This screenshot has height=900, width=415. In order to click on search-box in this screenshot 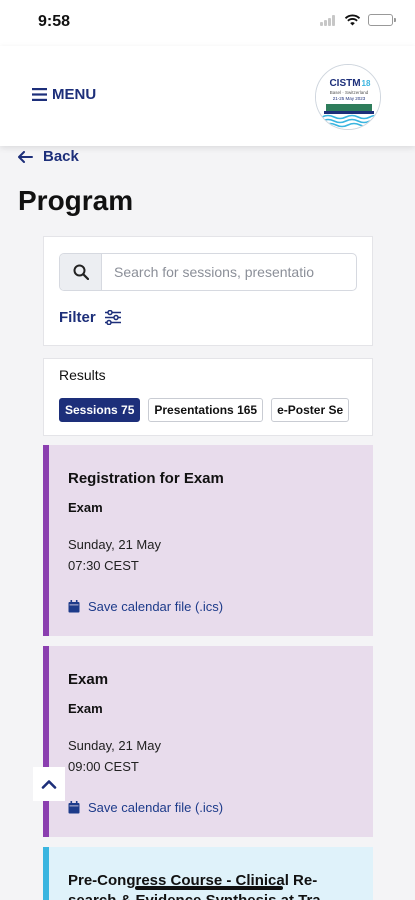, I will do `click(208, 272)`.